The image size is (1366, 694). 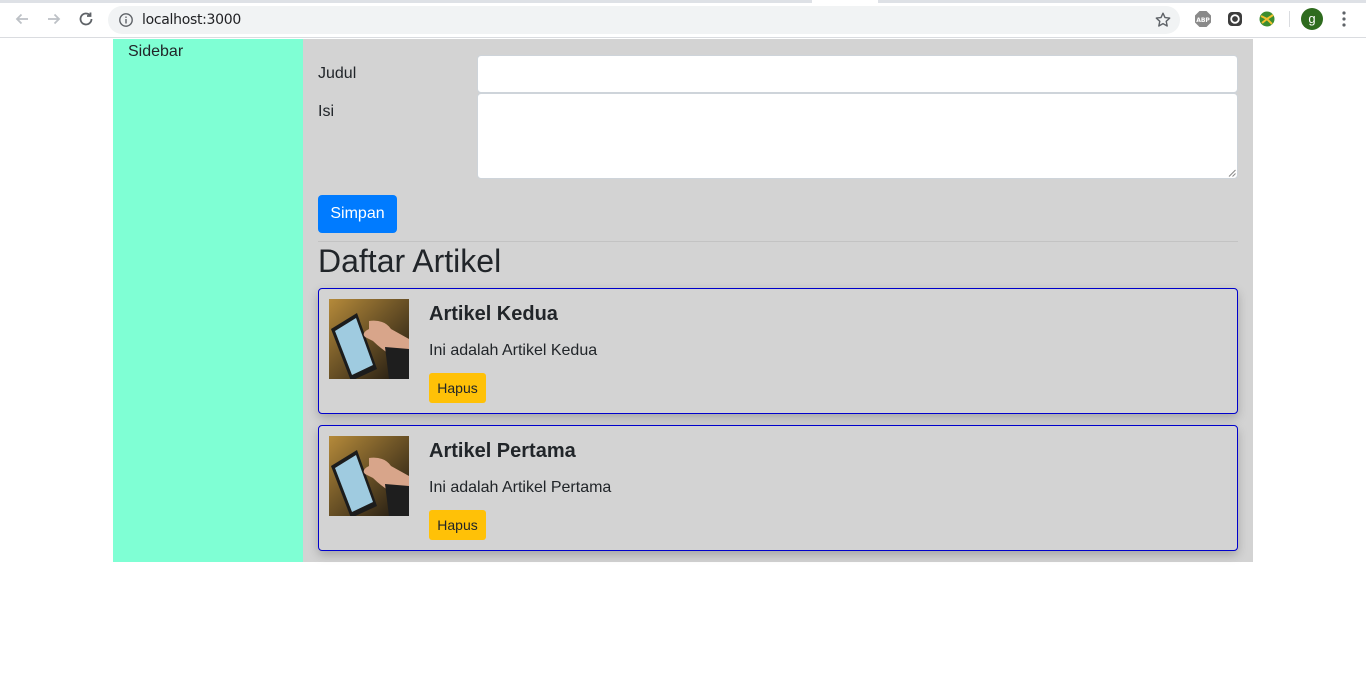 I want to click on globe-extension-icon, so click(x=1267, y=19).